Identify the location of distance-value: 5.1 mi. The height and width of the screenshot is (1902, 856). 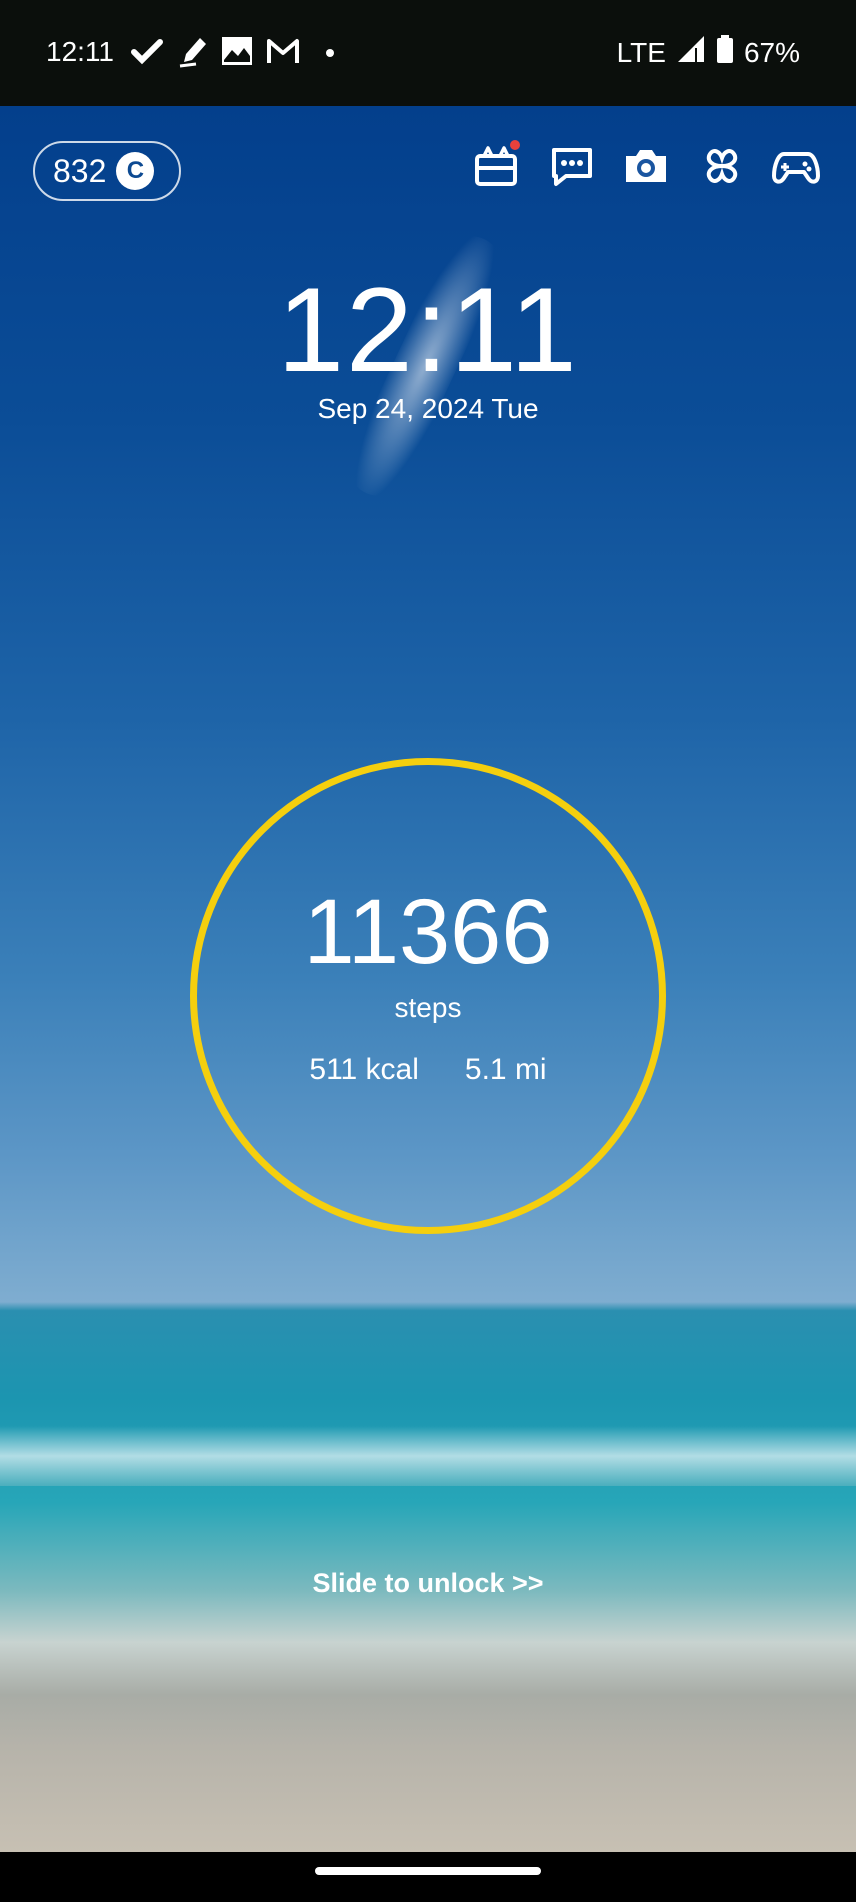
(505, 1069).